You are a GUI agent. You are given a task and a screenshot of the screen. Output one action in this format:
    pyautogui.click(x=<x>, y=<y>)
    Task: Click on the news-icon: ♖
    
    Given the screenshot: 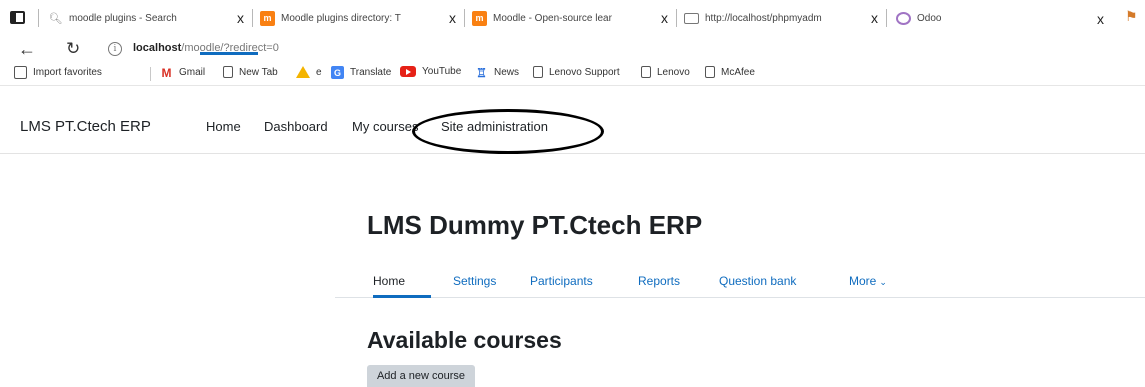 What is the action you would take?
    pyautogui.click(x=481, y=72)
    